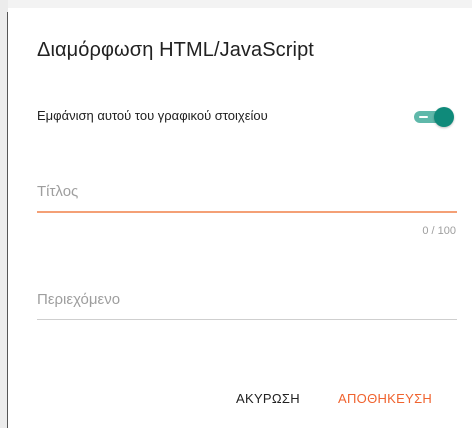  Describe the element at coordinates (433, 116) in the screenshot. I see `visibility-toggle-switch` at that location.